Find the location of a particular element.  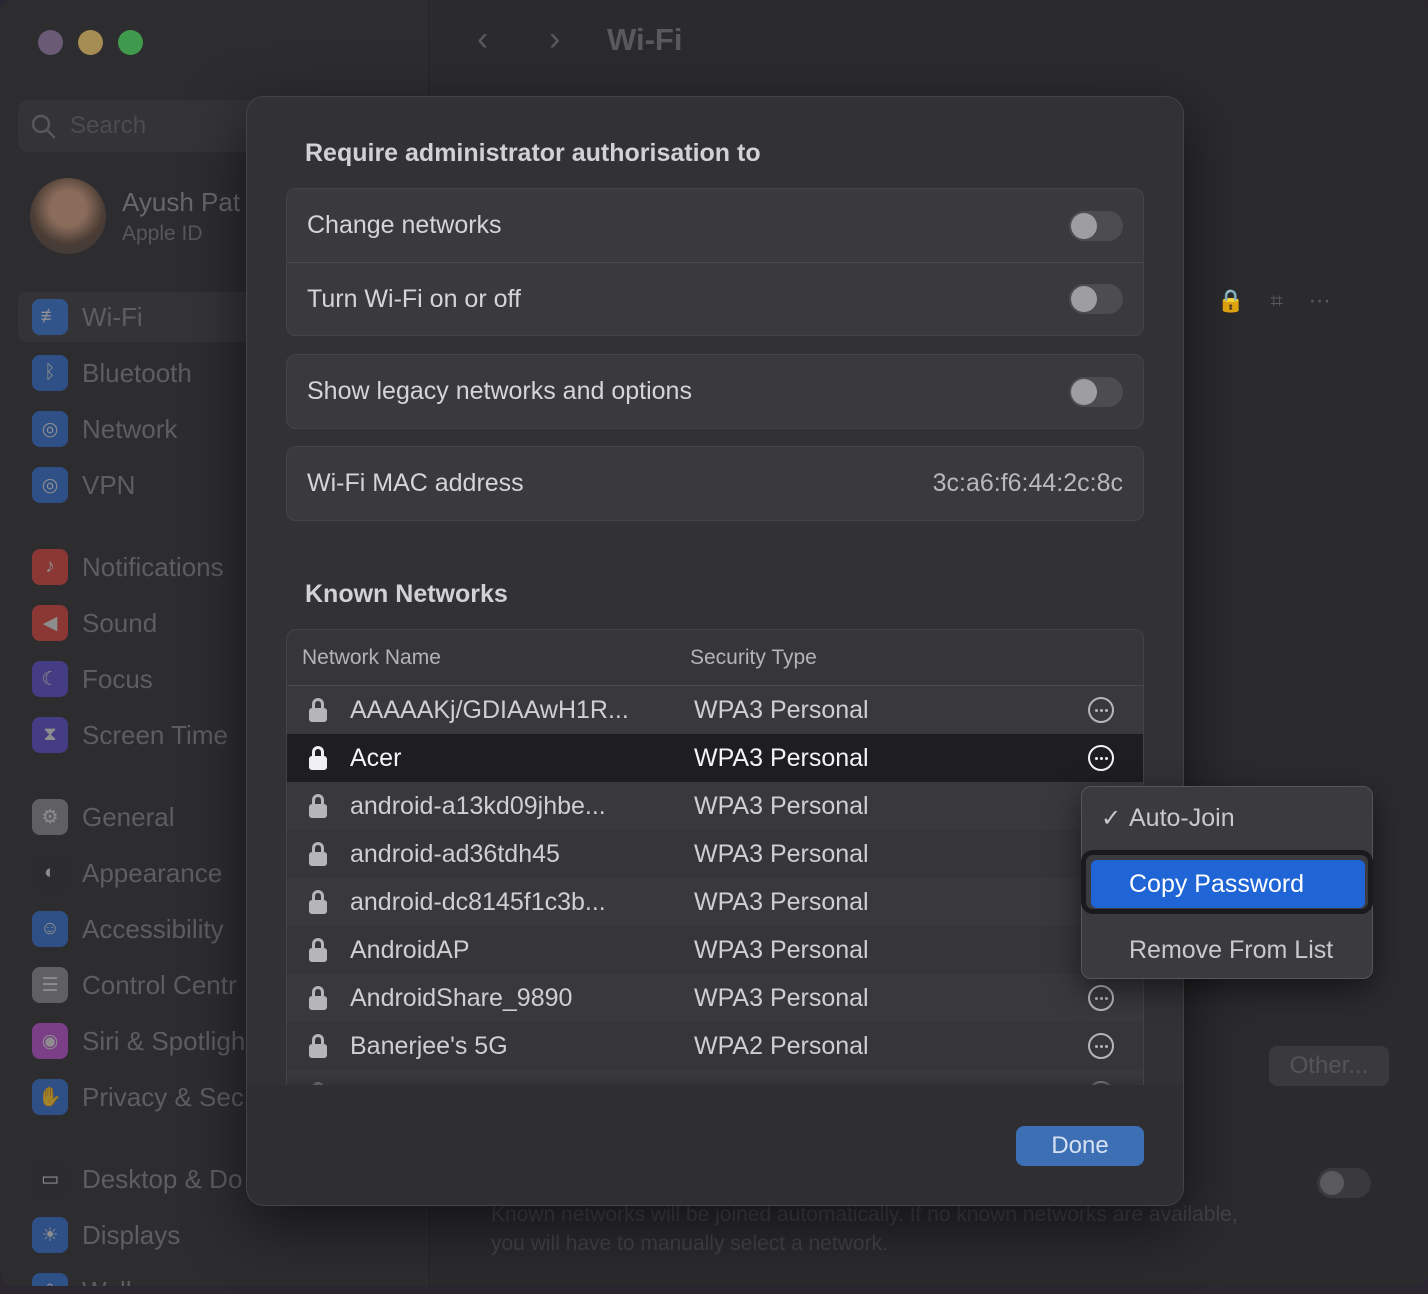

sidebar-item-label: Notifications is located at coordinates (153, 566).